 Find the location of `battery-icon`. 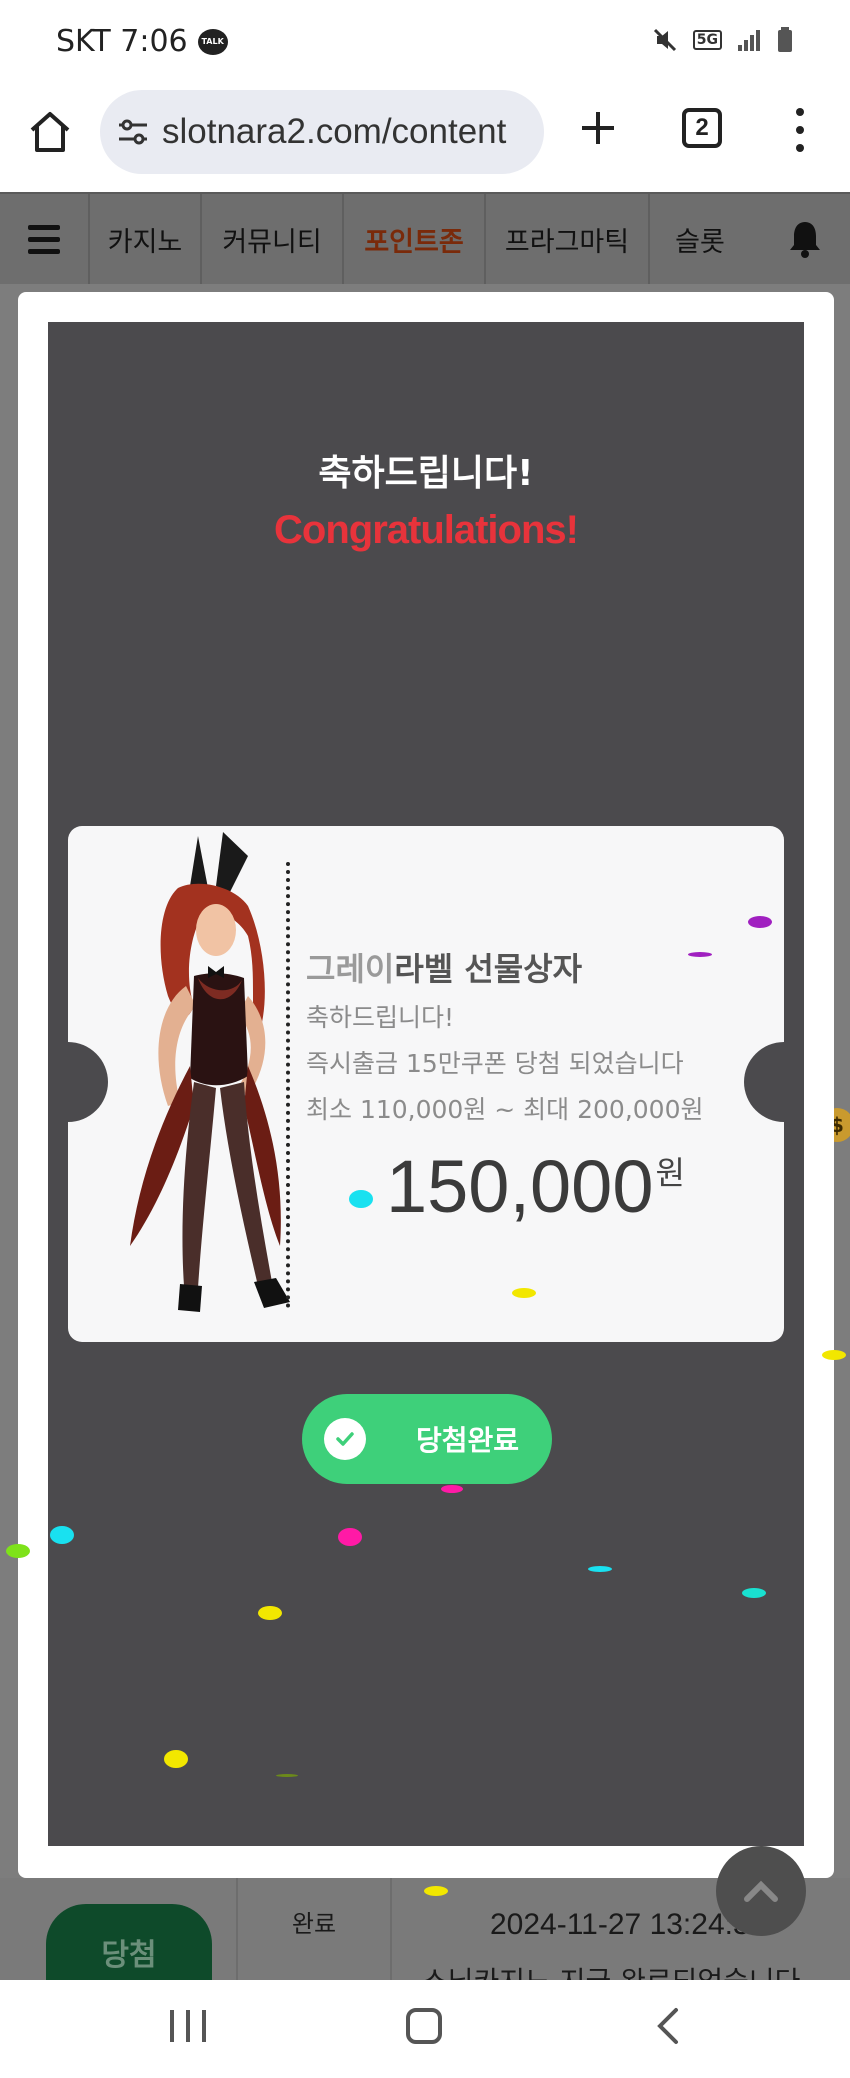

battery-icon is located at coordinates (785, 39).